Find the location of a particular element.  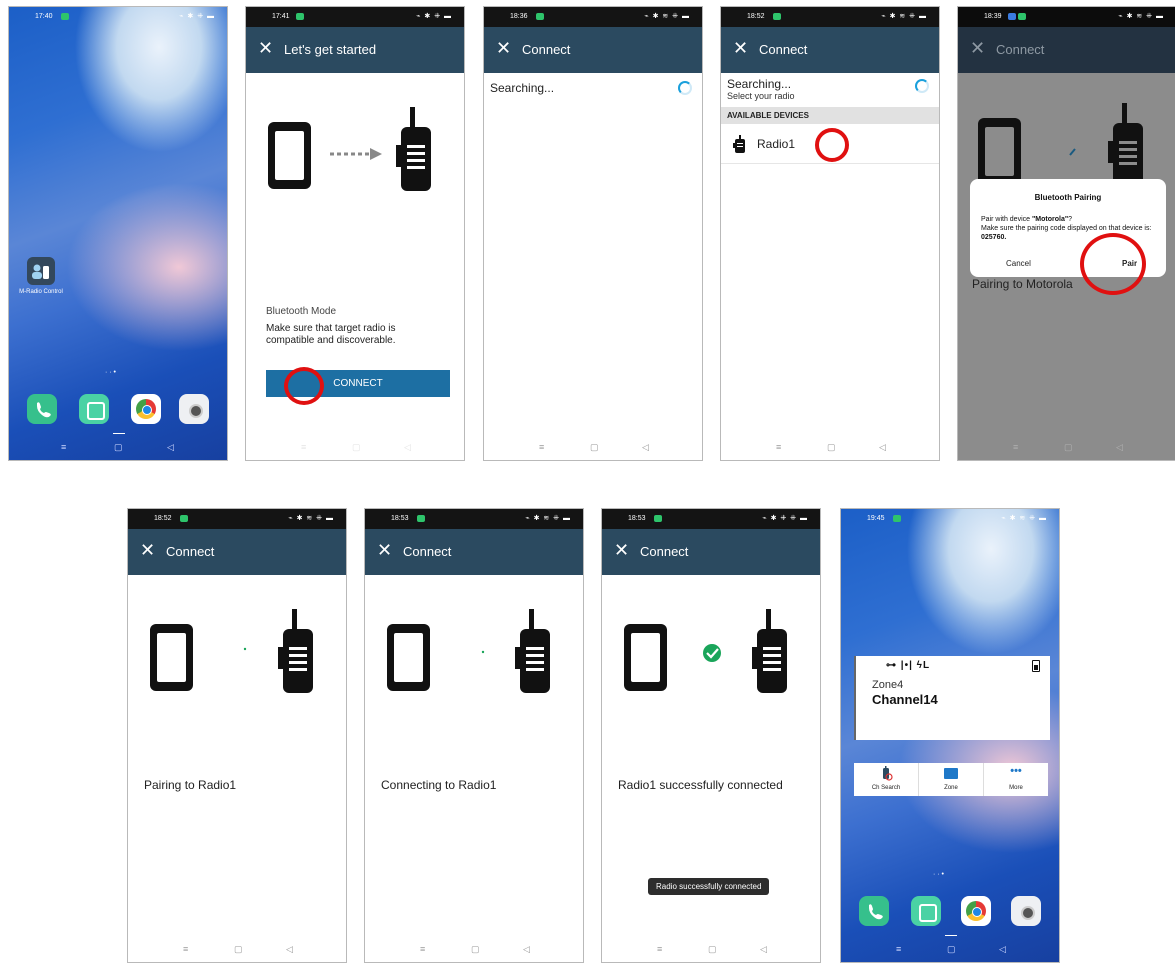

status-time: 18:52 is located at coordinates (163, 518).